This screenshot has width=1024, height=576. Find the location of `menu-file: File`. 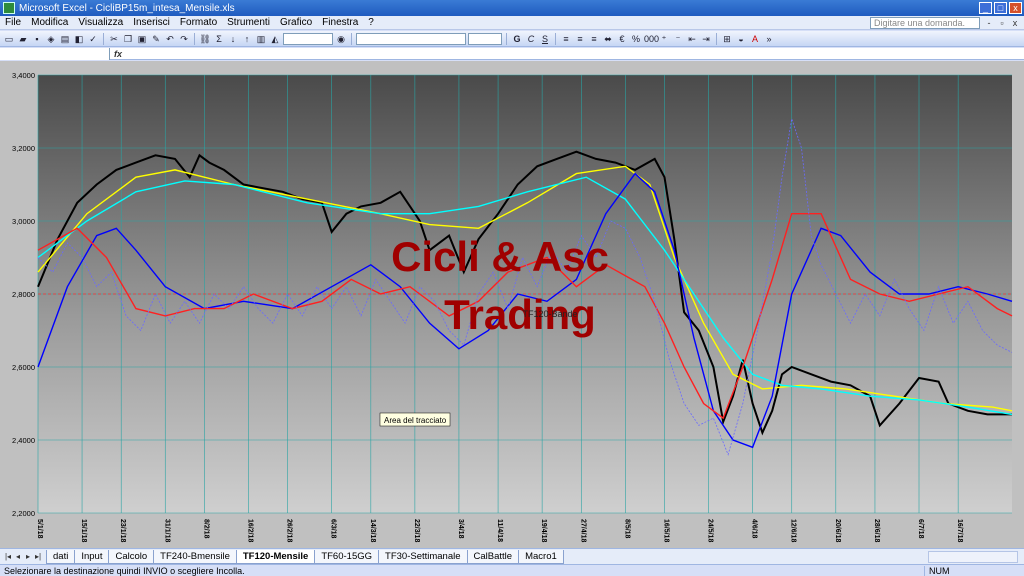

menu-file: File is located at coordinates (13, 22).